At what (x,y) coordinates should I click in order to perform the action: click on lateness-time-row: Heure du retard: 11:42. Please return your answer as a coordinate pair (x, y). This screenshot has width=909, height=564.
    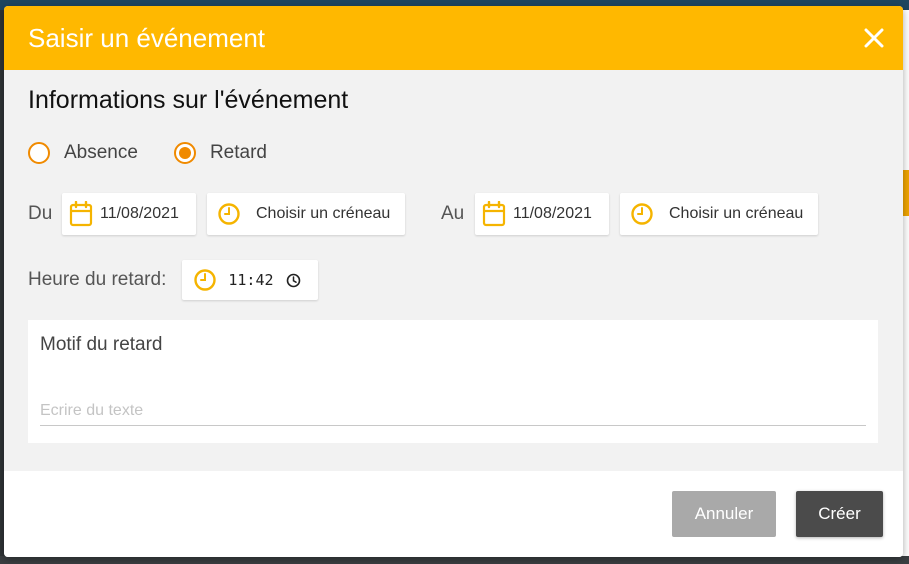
    Looking at the image, I should click on (453, 280).